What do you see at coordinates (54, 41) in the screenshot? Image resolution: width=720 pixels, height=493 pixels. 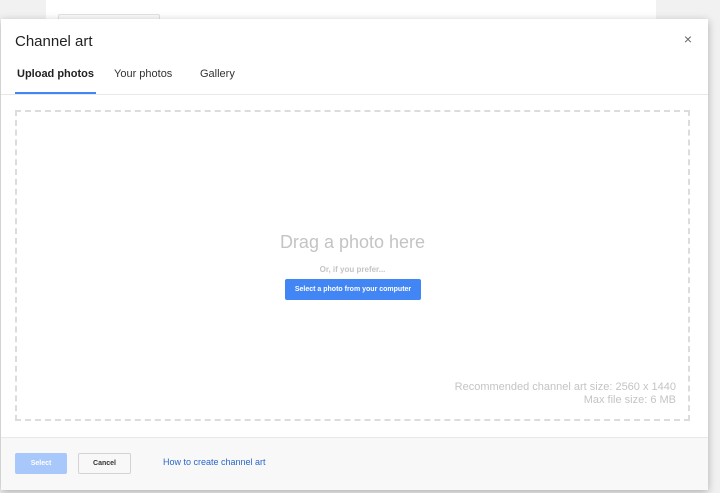 I see `dialog-title: Channel art` at bounding box center [54, 41].